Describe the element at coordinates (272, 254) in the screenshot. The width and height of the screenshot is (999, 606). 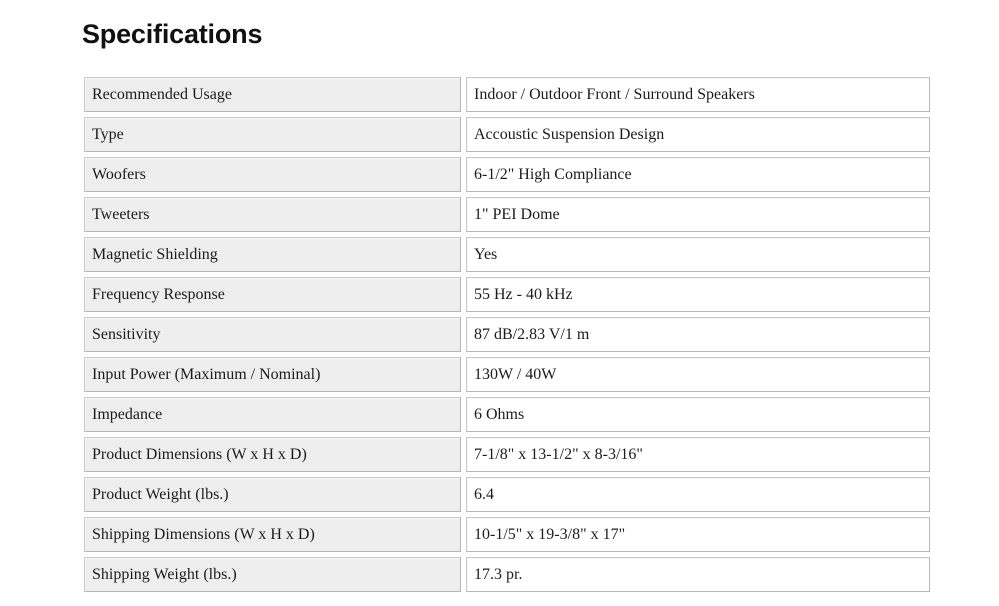
I see `spec-label-magnetic-shielding: Magnetic Shielding` at that location.